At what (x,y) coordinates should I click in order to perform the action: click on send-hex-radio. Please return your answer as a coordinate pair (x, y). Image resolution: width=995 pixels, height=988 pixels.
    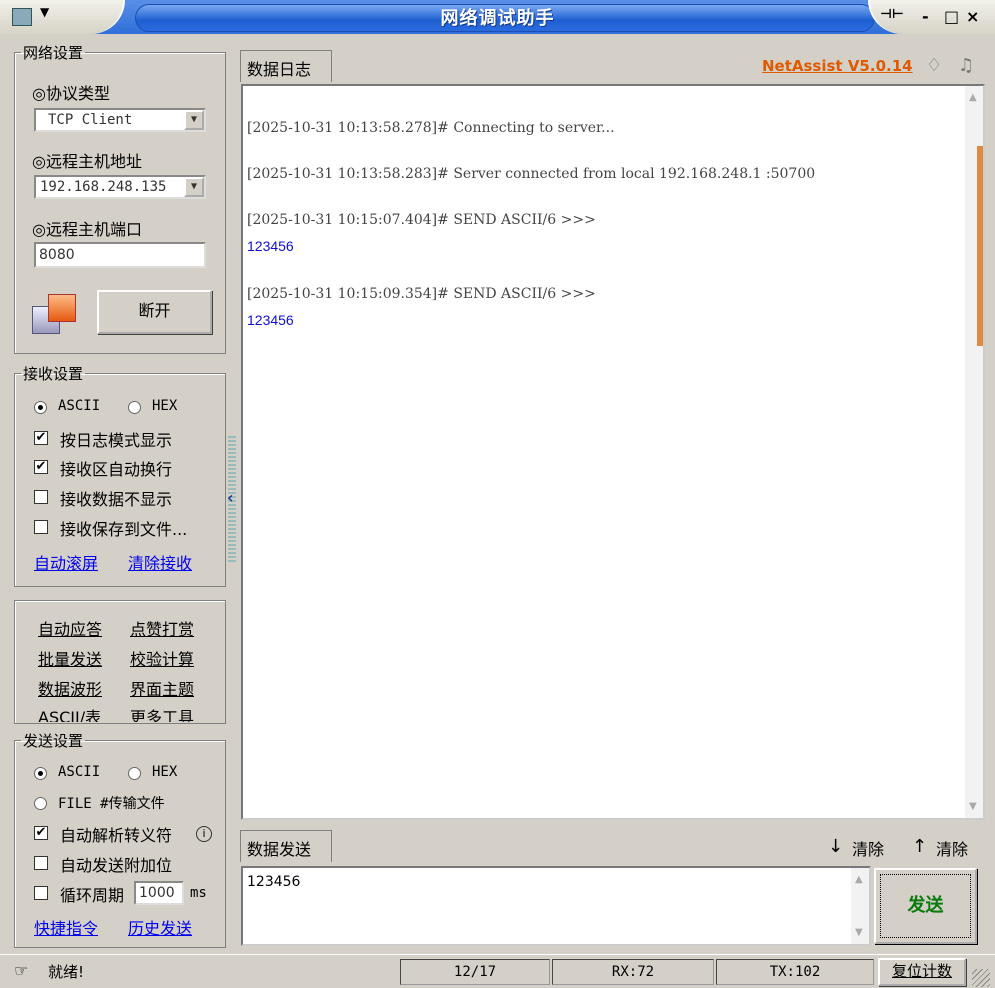
    Looking at the image, I should click on (134, 773).